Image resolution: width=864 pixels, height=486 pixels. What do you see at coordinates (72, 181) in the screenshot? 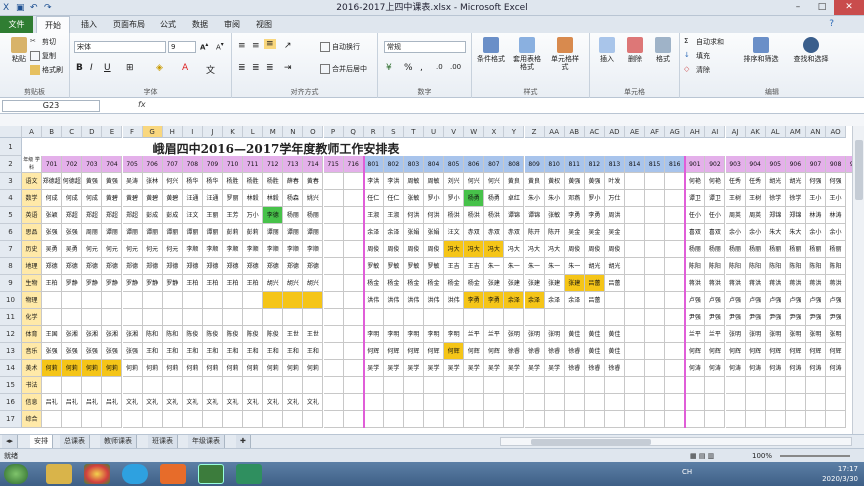
I see `teacher-cell: 何德超` at bounding box center [72, 181].